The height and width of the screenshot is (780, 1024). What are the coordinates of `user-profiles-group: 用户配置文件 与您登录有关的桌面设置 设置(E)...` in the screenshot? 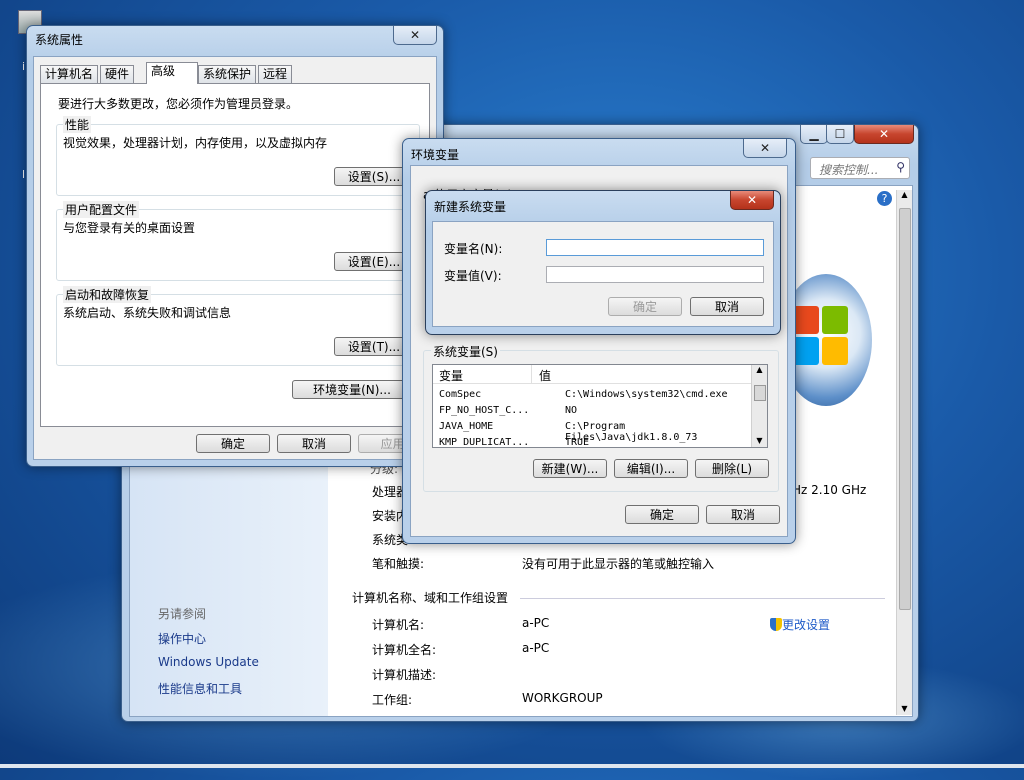 It's located at (238, 241).